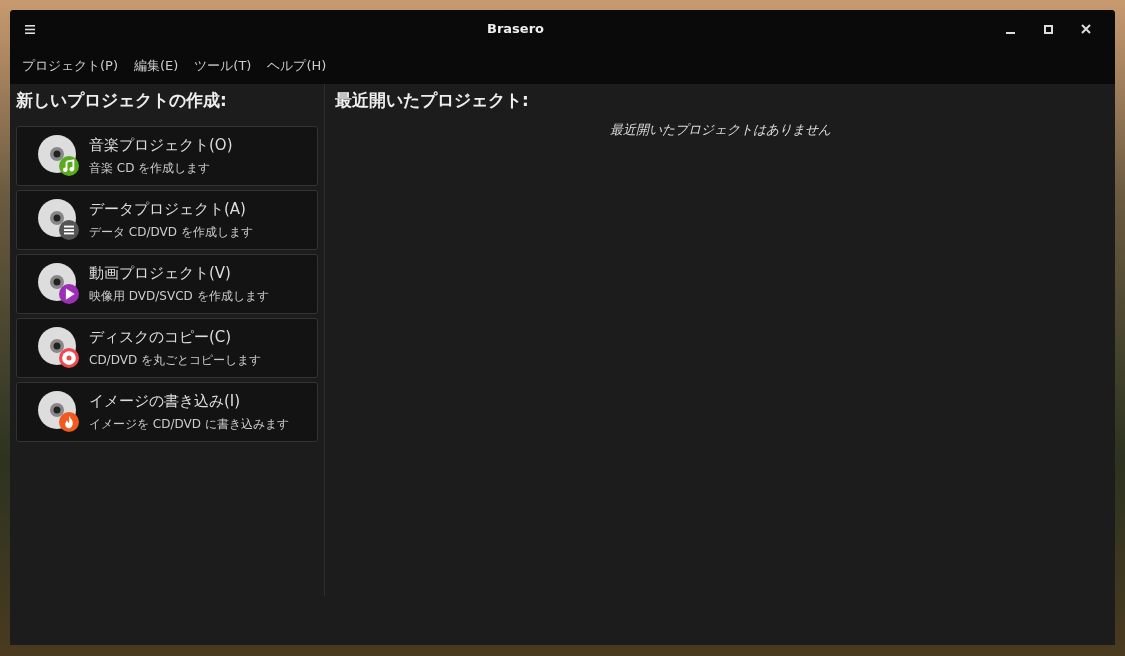 The image size is (1125, 656). What do you see at coordinates (1010, 32) in the screenshot?
I see `minimize-icon` at bounding box center [1010, 32].